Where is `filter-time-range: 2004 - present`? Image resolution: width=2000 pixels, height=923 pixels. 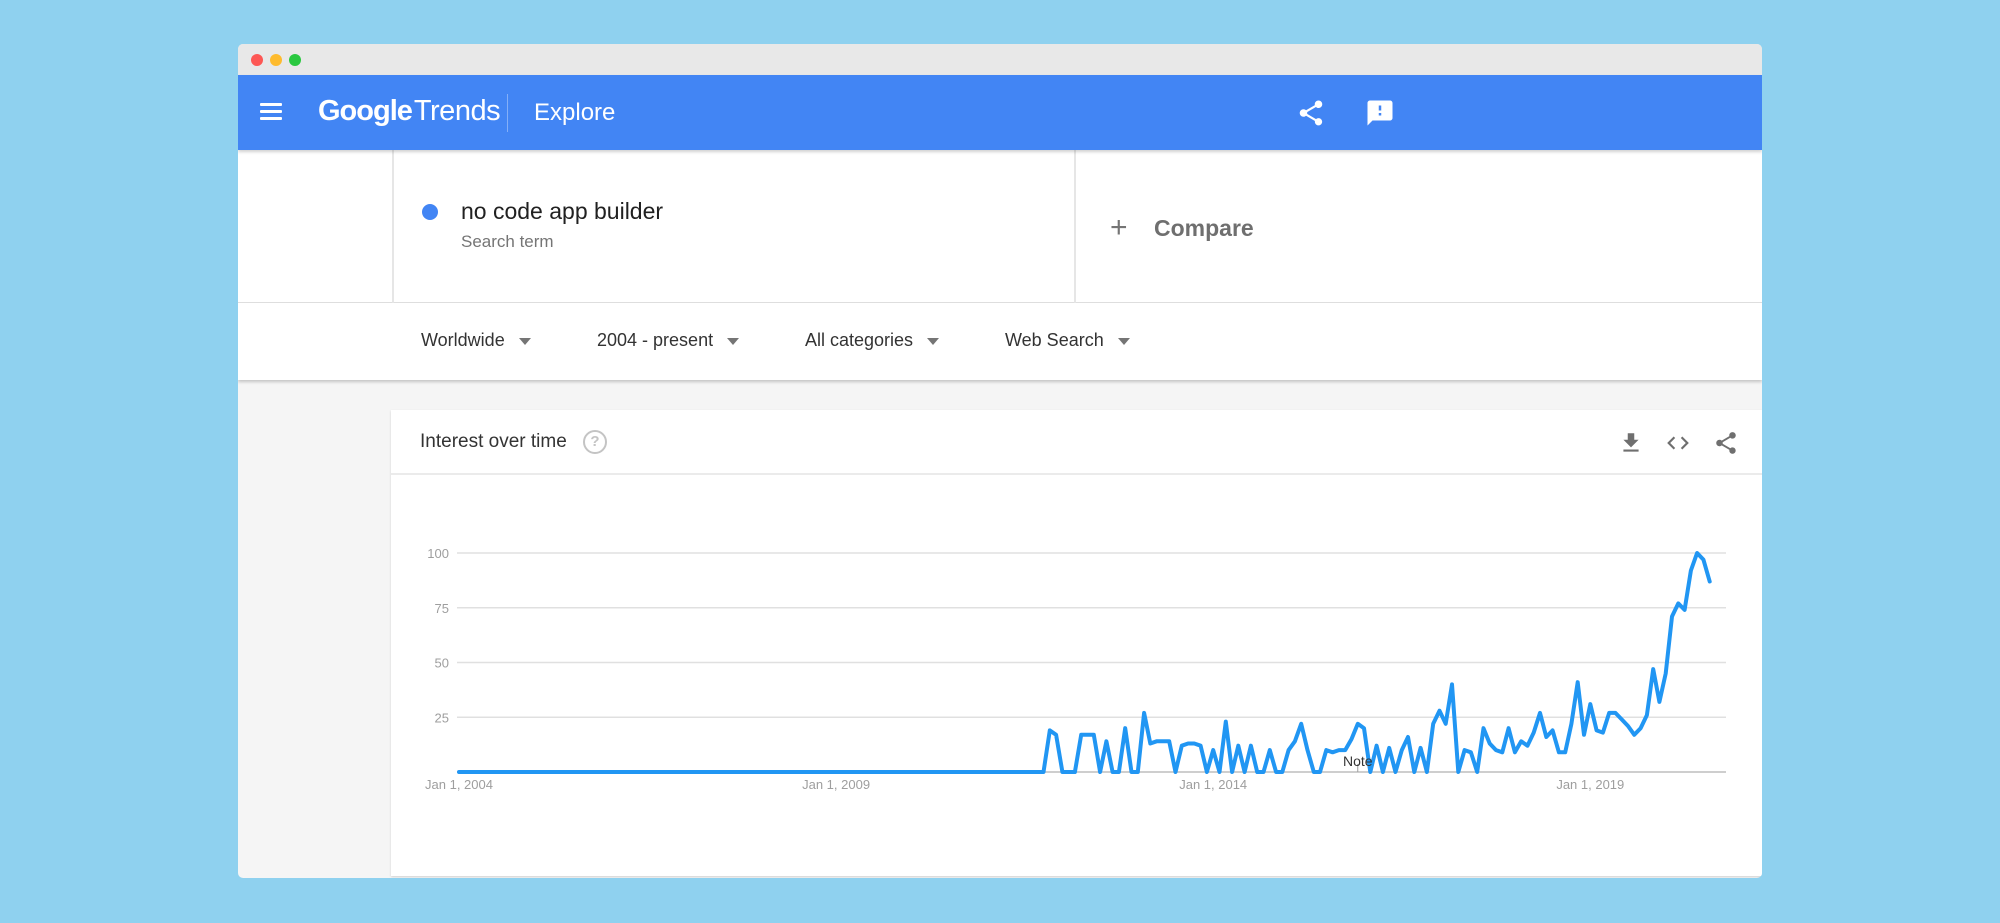
filter-time-range: 2004 - present is located at coordinates (668, 340).